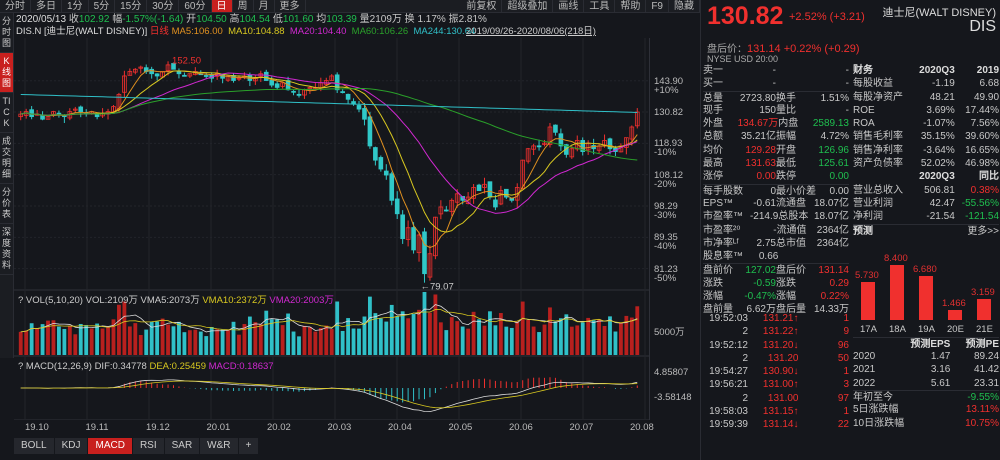  I want to click on tick-row: 19:58:03 131.15↑ 1, so click(776, 411).